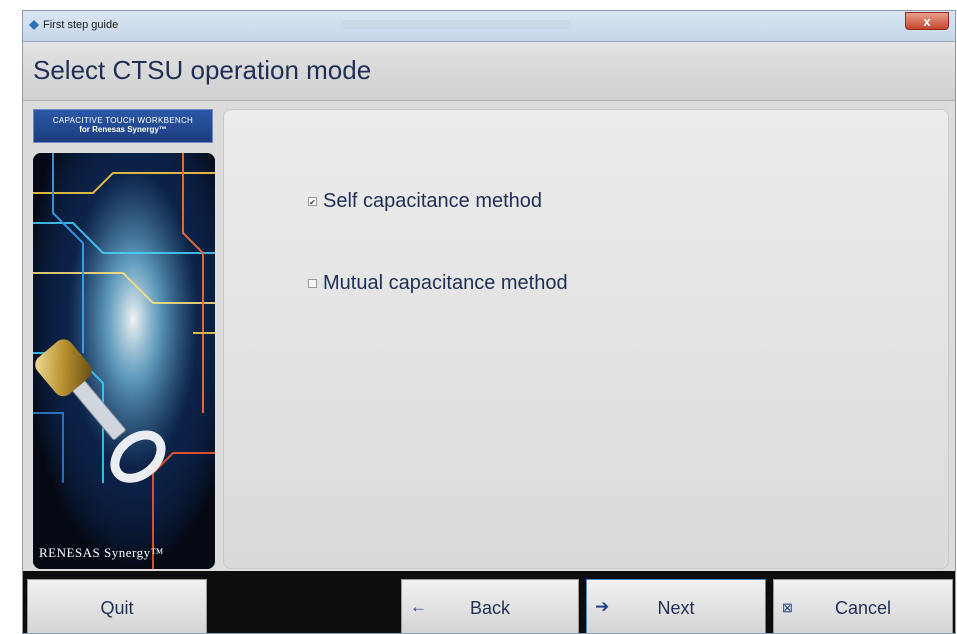 This screenshot has height=634, width=957. I want to click on title-bar: First step guide x, so click(489, 26).